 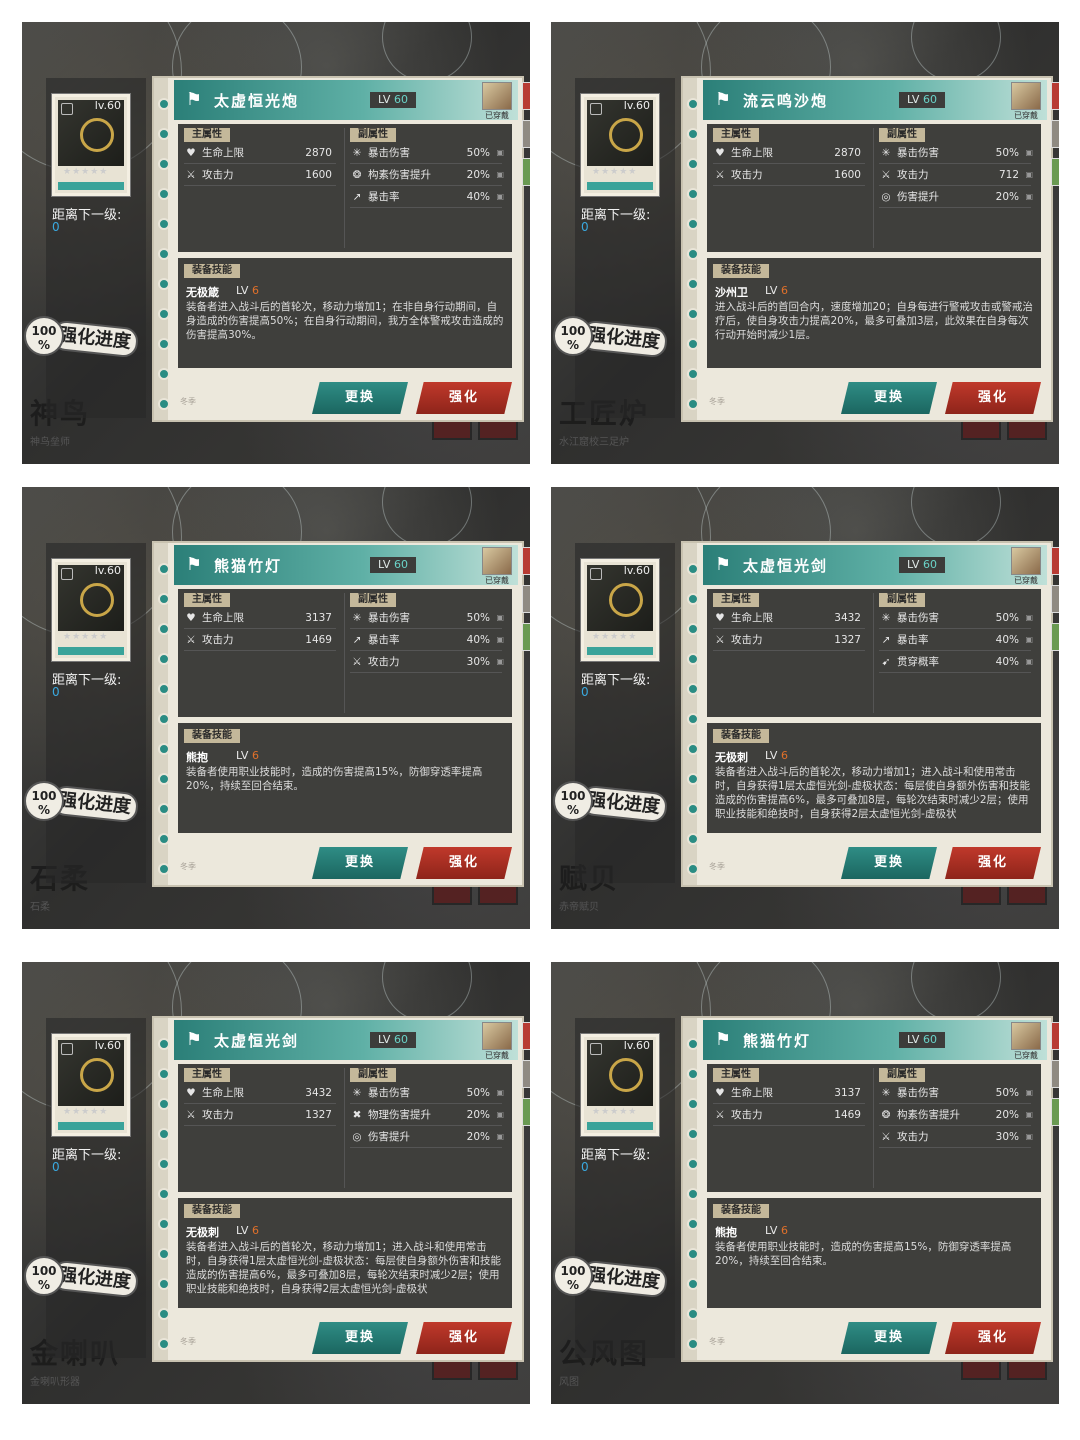 I want to click on main-attr-row: ♥ 生命上限 3137, so click(x=260, y=618).